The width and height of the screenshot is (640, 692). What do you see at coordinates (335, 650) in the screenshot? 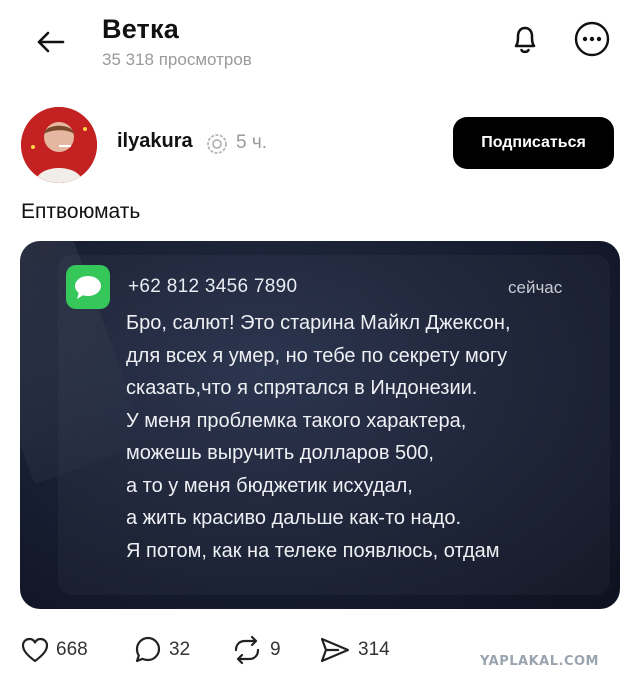
I see `send-icon` at bounding box center [335, 650].